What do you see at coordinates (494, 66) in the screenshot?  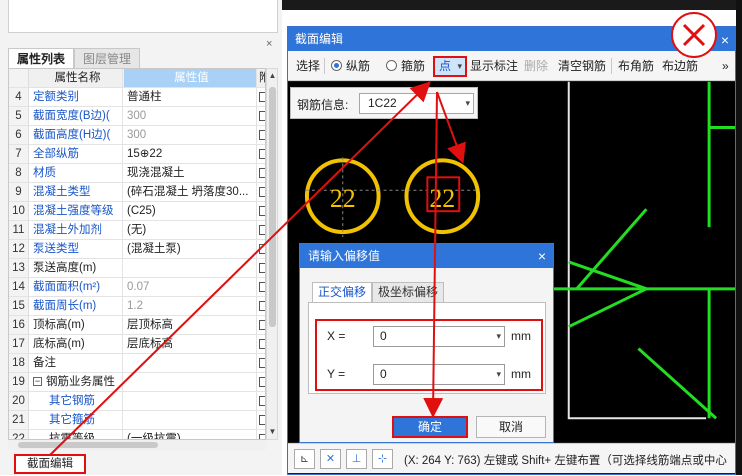 I see `show-annotation-button: 显示标注` at bounding box center [494, 66].